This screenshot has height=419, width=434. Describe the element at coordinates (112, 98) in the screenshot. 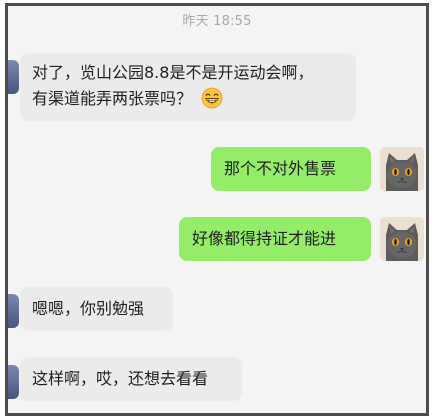

I see `message-text-line: 有渠道能弄两张票吗？` at that location.